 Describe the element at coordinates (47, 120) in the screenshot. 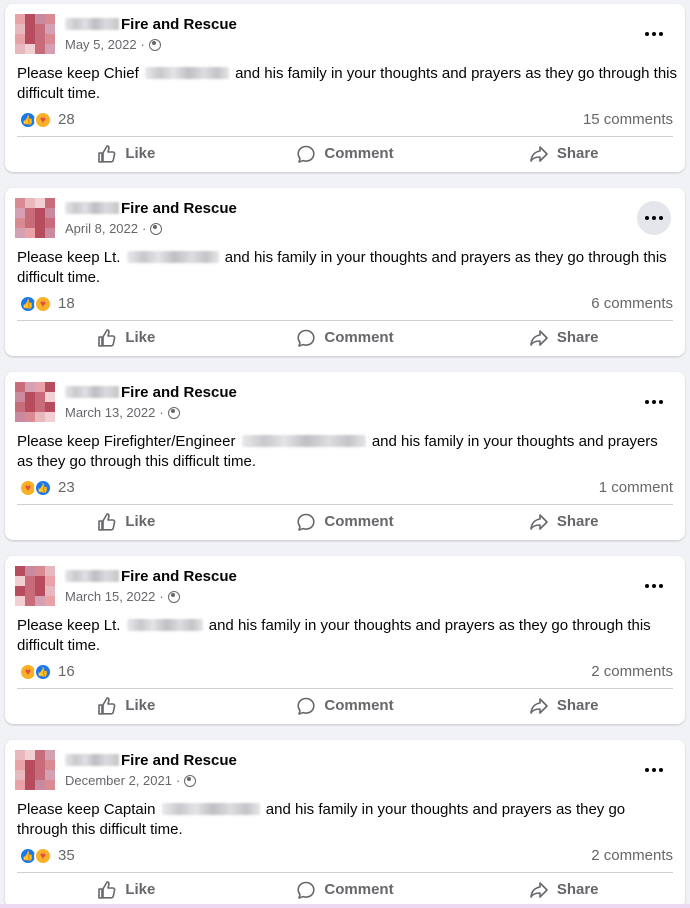

I see `reactions-summary: 👍 ♥ 28` at that location.